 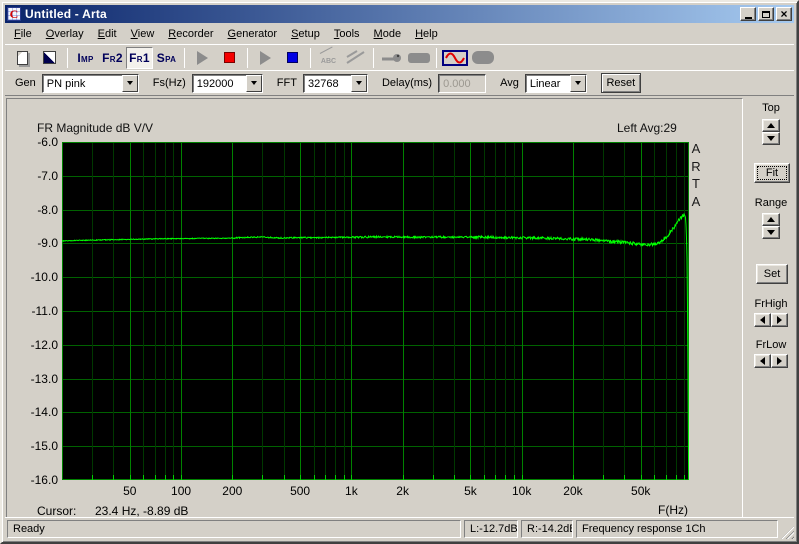 What do you see at coordinates (462, 83) in the screenshot?
I see `delay-input: 0.000` at bounding box center [462, 83].